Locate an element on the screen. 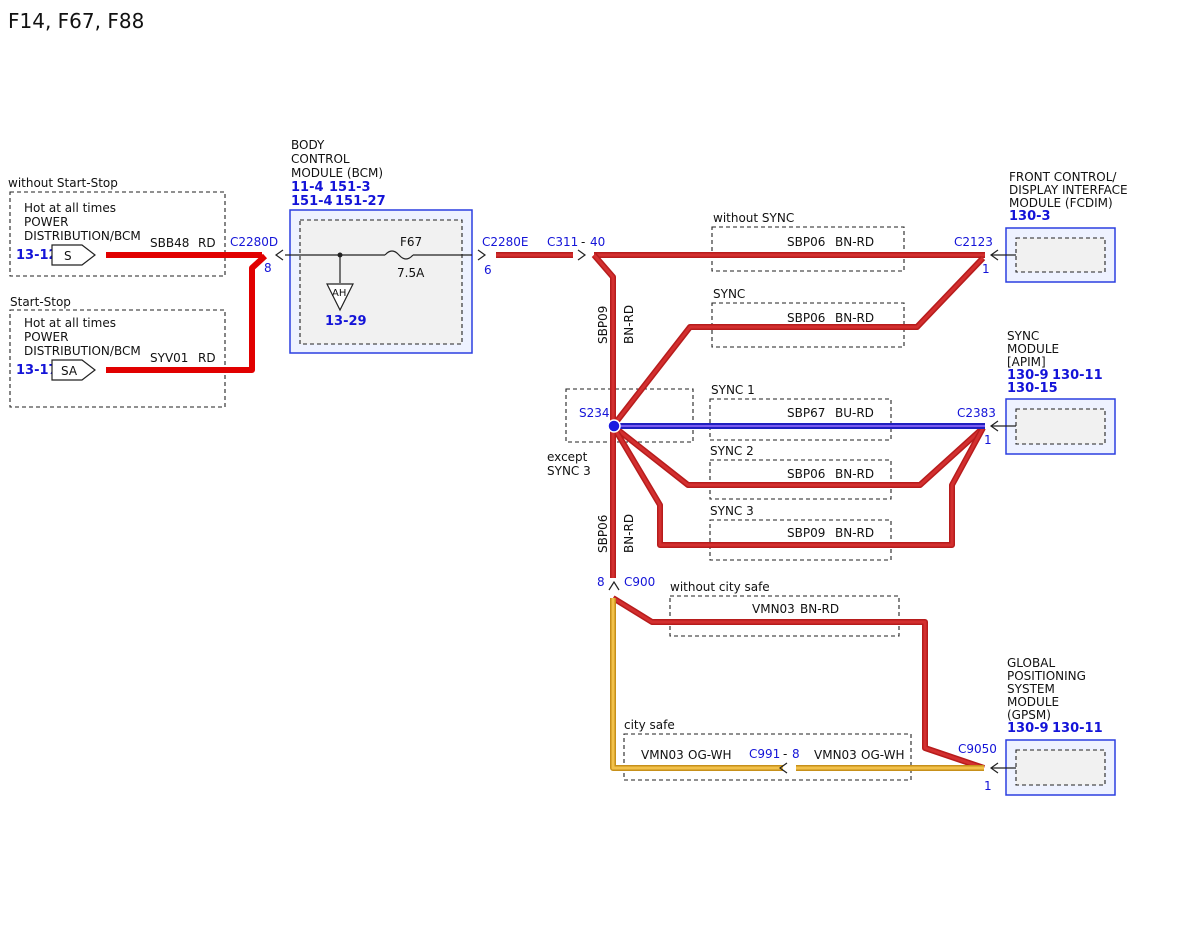 The height and width of the screenshot is (927, 1200). bcm-ref-link: 11-4 is located at coordinates (307, 187).